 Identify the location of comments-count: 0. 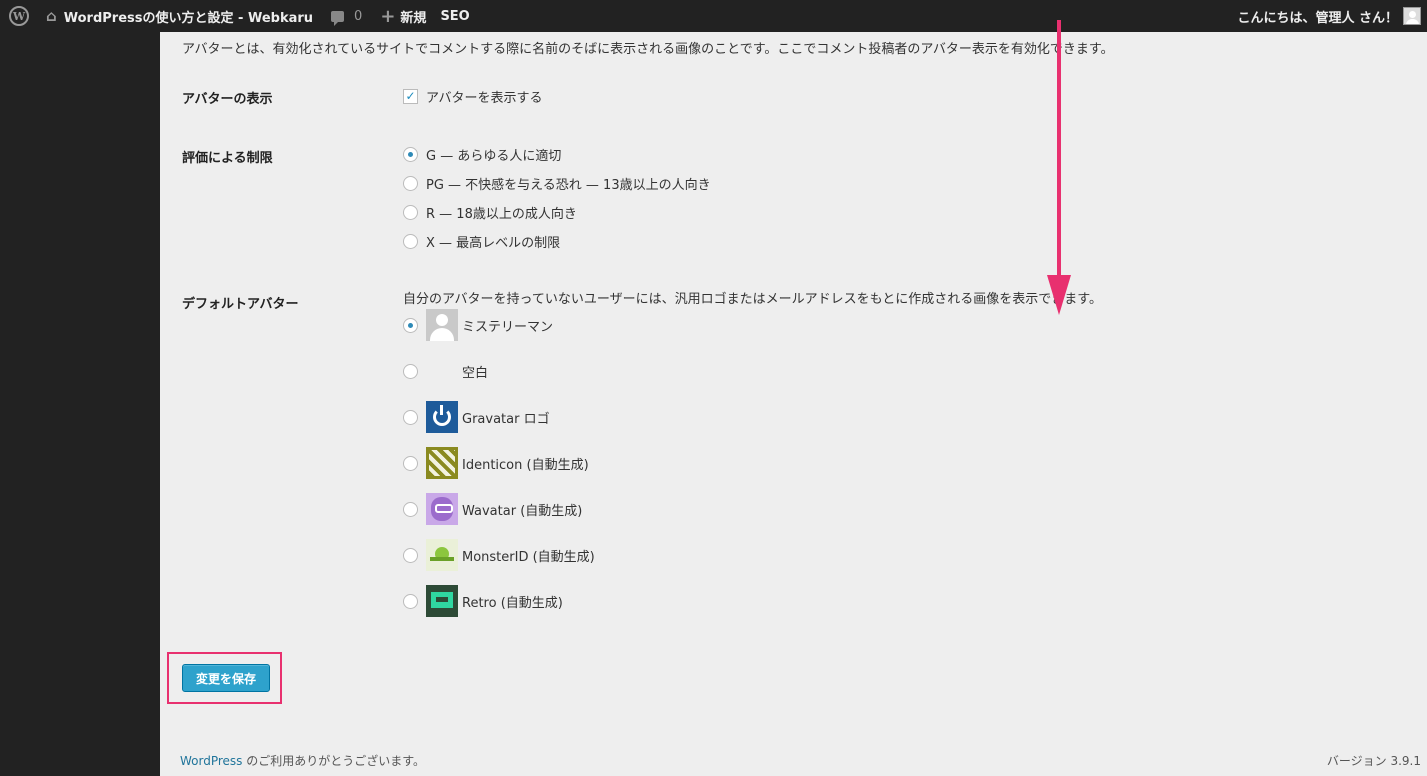
(358, 16).